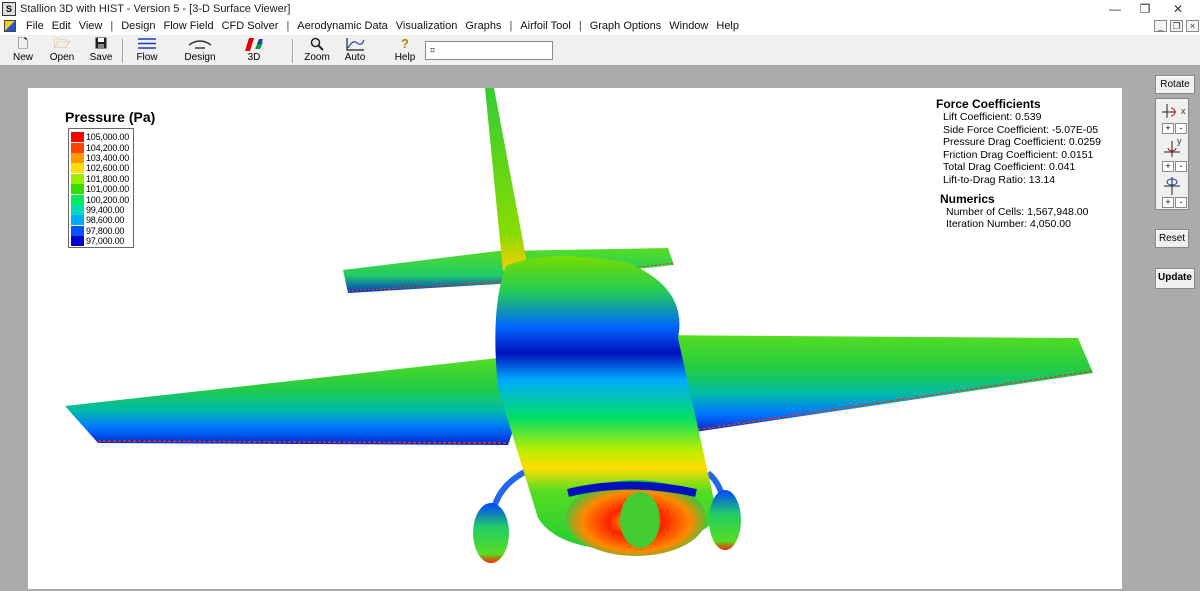 This screenshot has height=591, width=1200. I want to click on reset-button: Reset, so click(1172, 238).